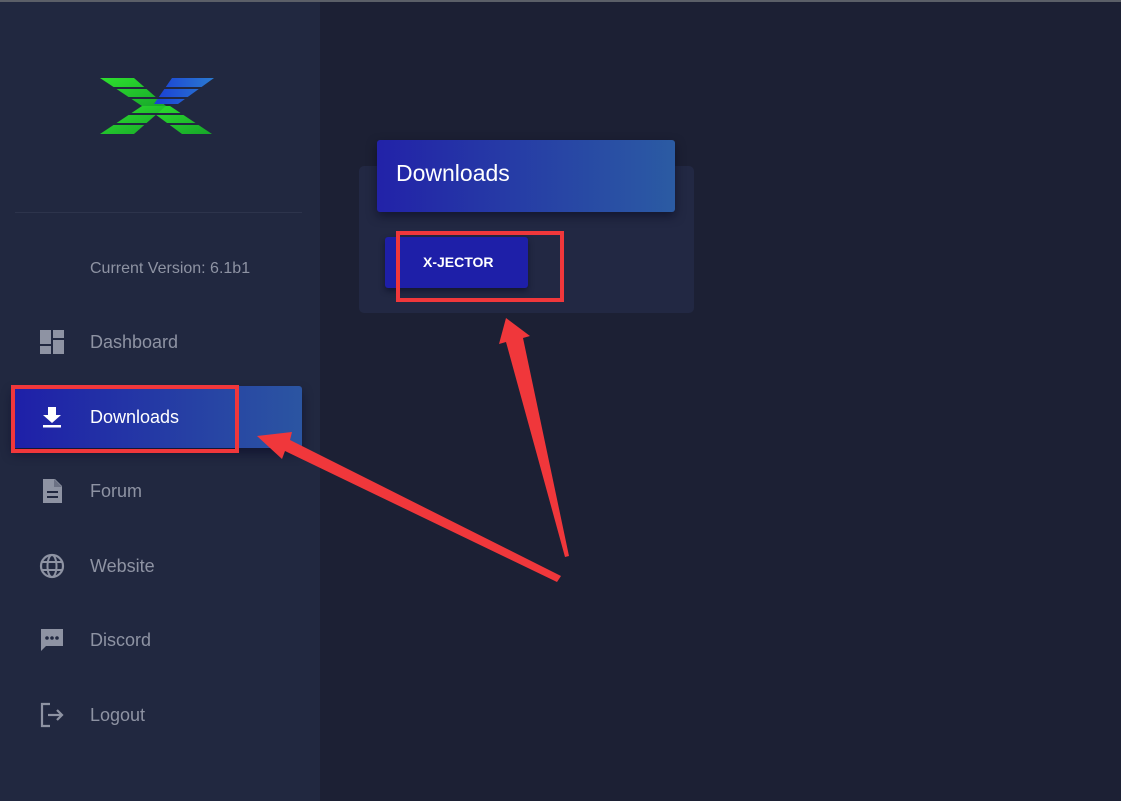 This screenshot has height=801, width=1121. I want to click on download-icon, so click(52, 417).